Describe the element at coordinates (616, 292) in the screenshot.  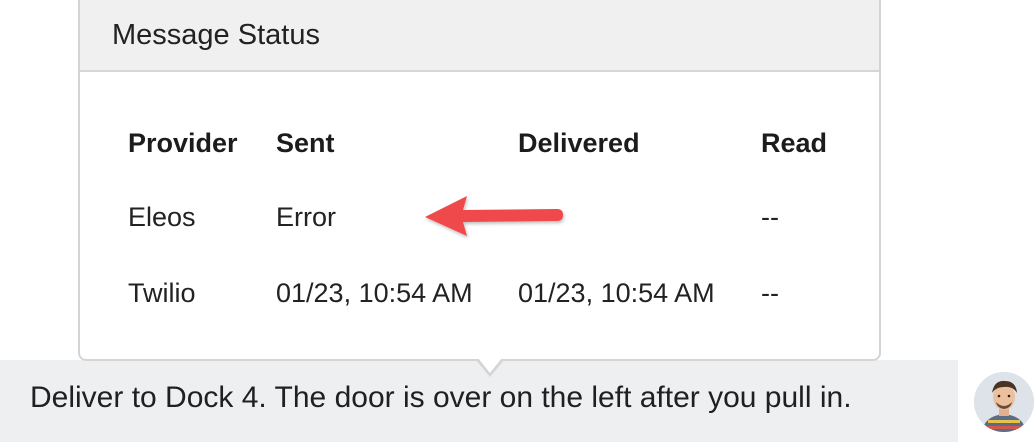
I see `cell-delivered: 01/23, 10:54 AM` at that location.